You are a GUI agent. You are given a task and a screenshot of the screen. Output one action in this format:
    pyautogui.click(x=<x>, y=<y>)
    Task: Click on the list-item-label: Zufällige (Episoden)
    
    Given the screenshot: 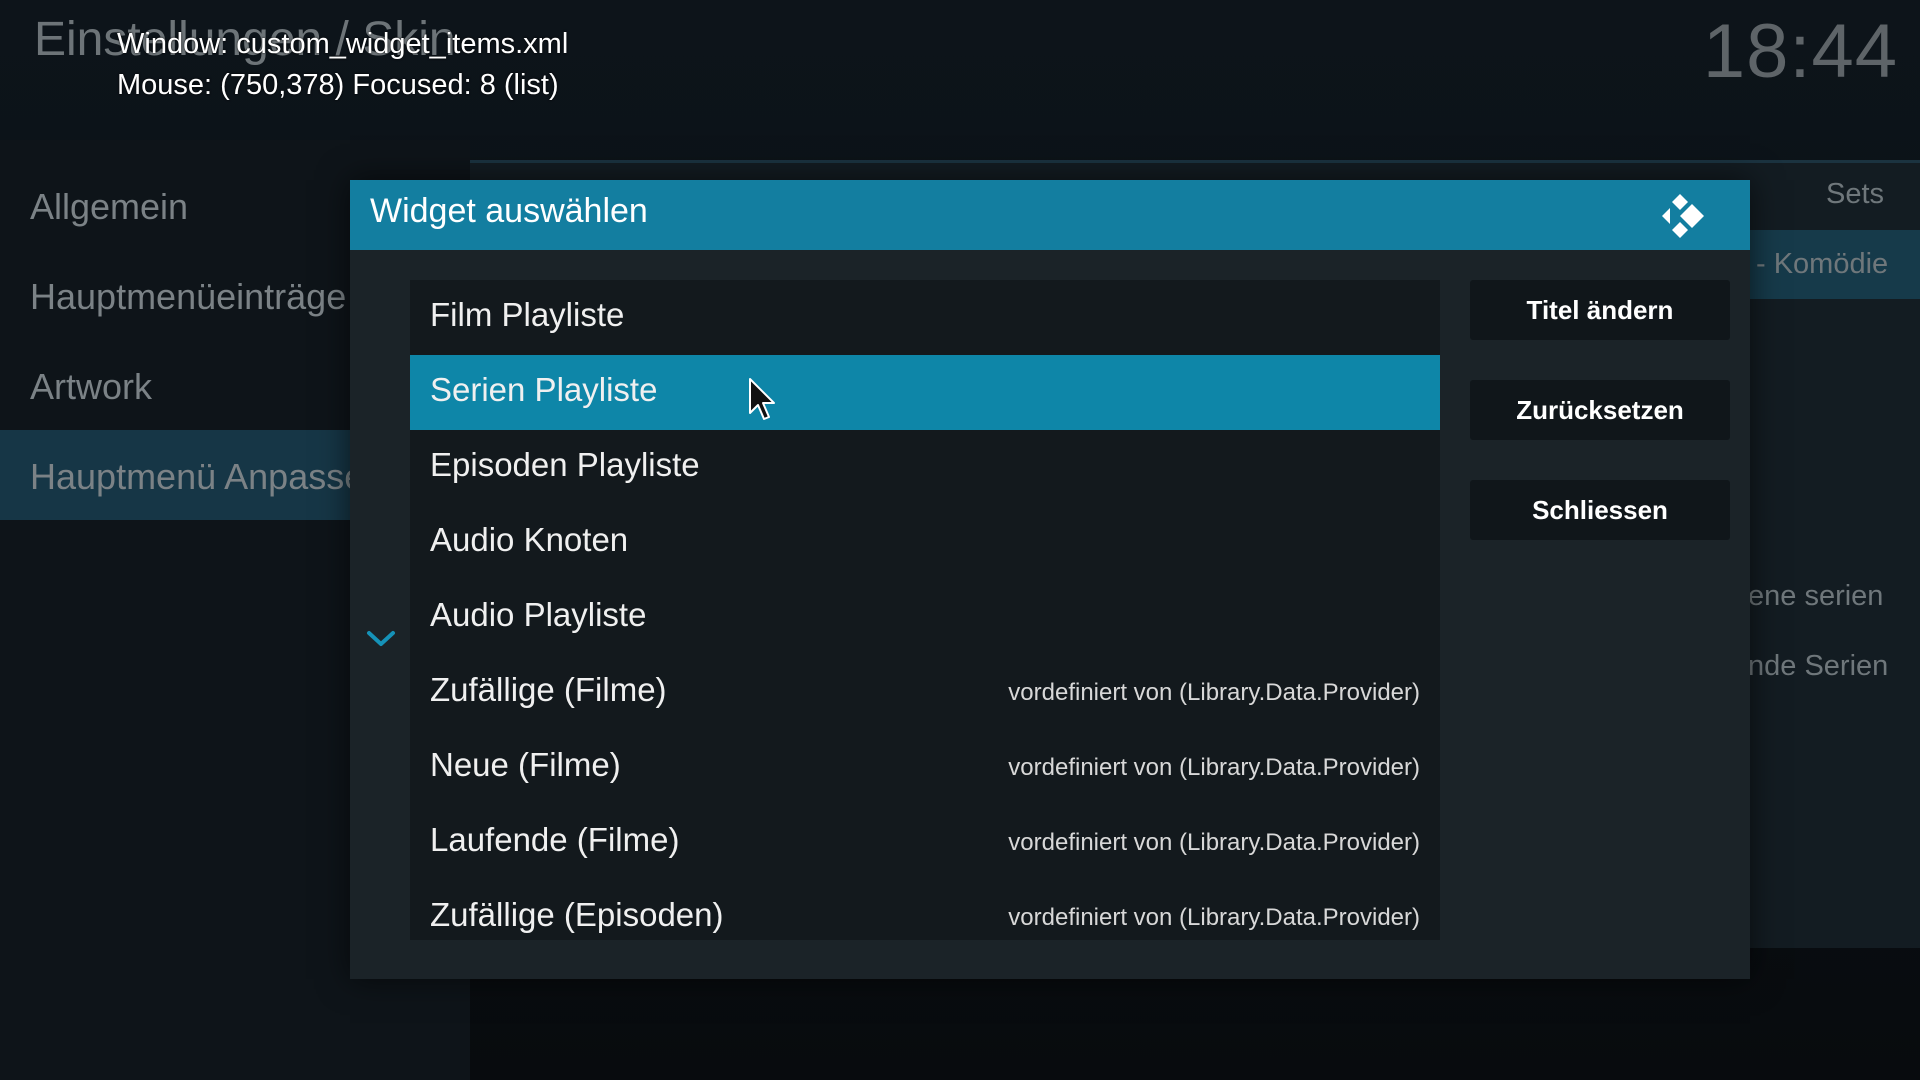 What is the action you would take?
    pyautogui.click(x=577, y=914)
    